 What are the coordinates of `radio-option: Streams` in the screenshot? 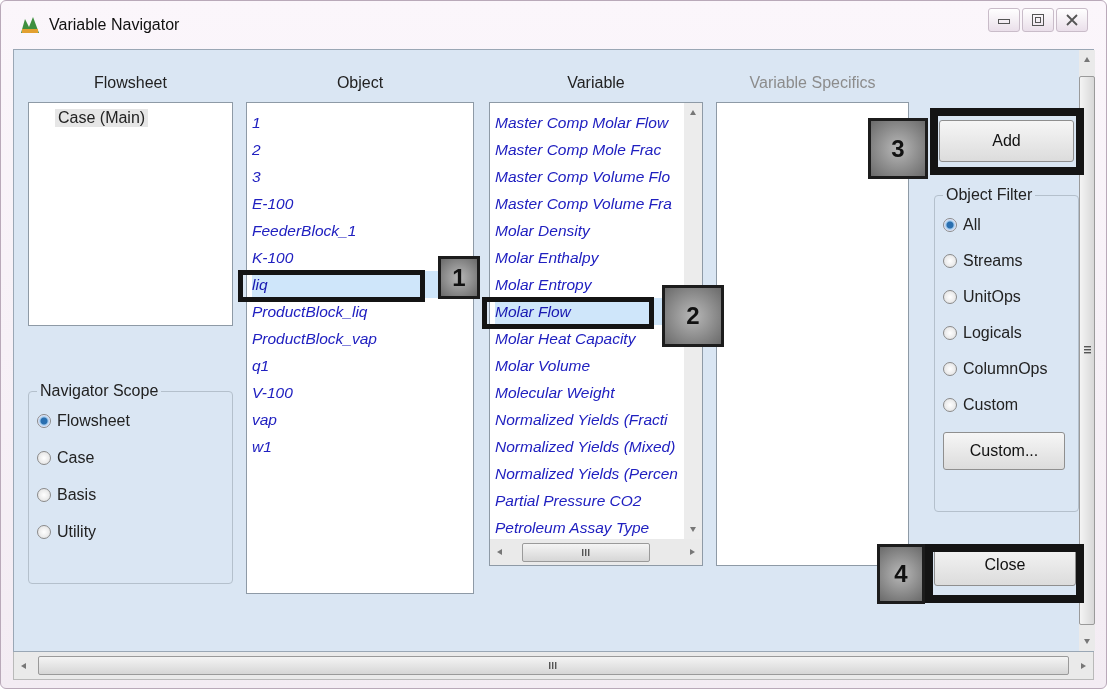 It's located at (1006, 260).